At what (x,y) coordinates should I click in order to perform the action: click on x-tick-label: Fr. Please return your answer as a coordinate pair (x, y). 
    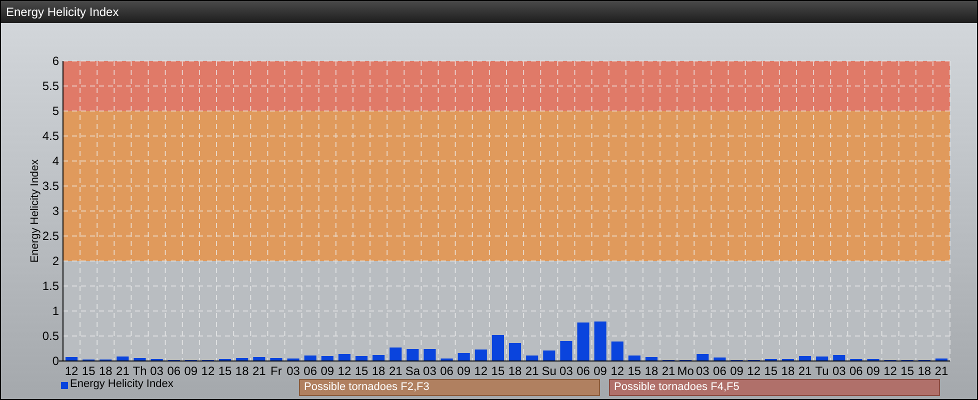
    Looking at the image, I should click on (276, 369).